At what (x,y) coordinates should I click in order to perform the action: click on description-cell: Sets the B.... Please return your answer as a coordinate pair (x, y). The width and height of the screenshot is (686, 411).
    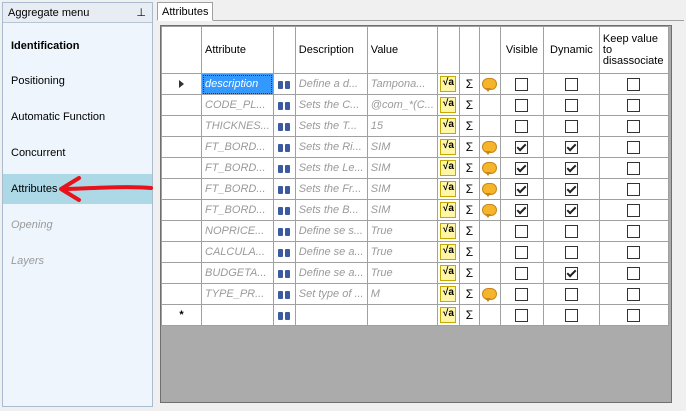
    Looking at the image, I should click on (331, 210).